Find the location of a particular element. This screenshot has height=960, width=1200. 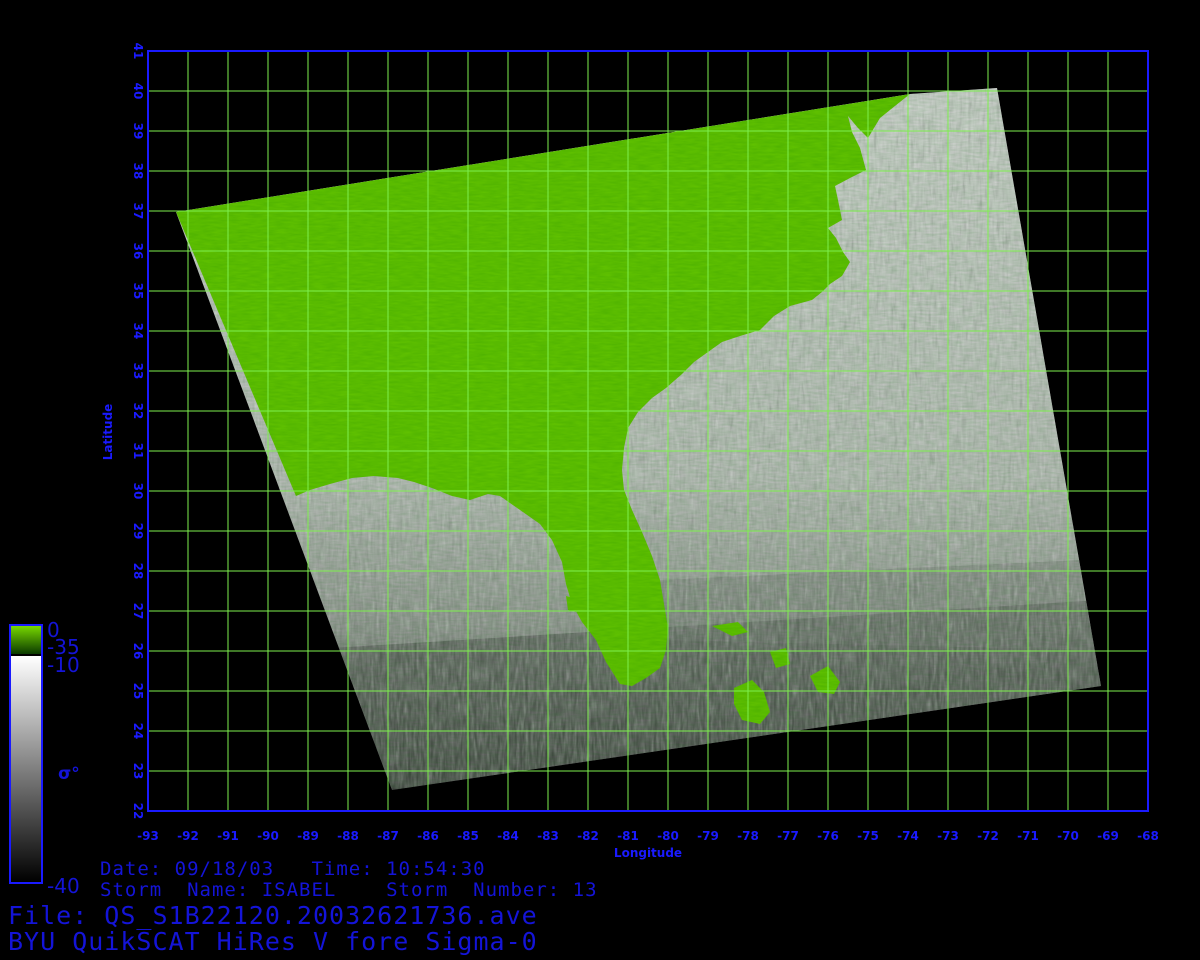

longitude-tick-label: -88 is located at coordinates (348, 836).